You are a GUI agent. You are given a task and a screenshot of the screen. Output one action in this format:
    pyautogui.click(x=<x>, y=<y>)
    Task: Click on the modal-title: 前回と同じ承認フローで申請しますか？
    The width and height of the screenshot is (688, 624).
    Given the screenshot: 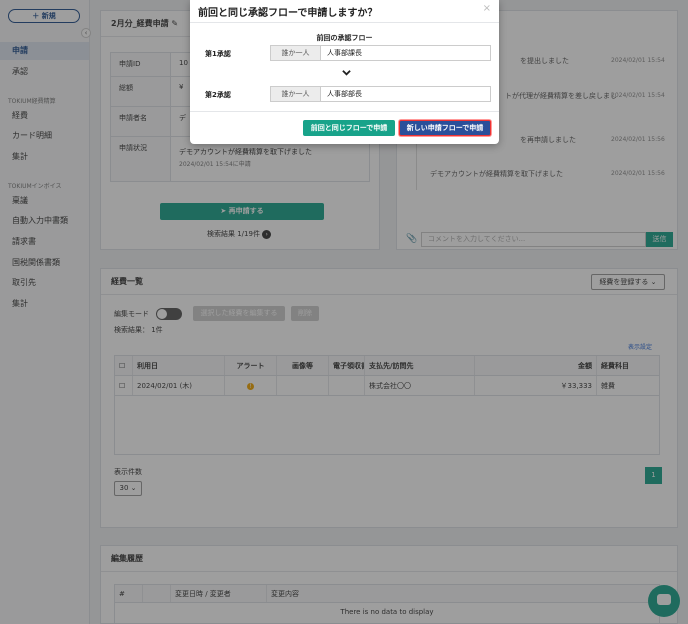 What is the action you would take?
    pyautogui.click(x=288, y=13)
    